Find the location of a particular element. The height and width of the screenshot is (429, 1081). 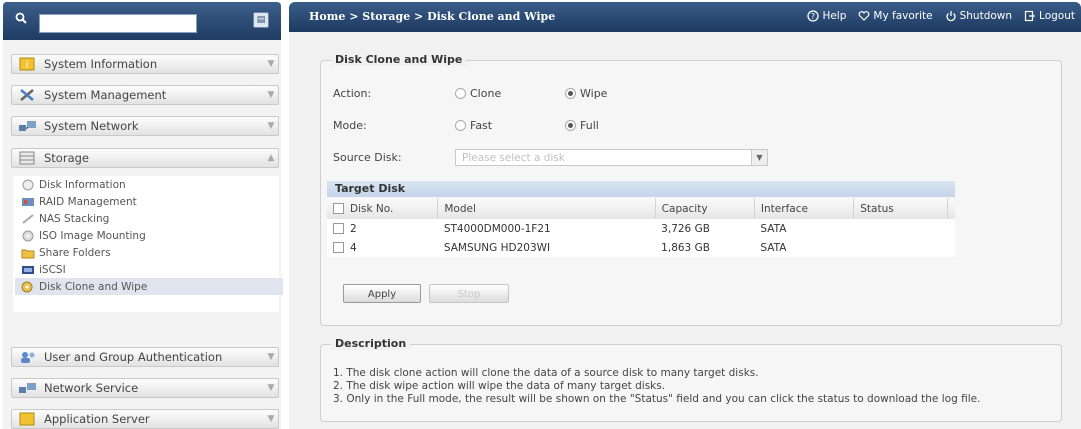

column-status: Status is located at coordinates (900, 208).